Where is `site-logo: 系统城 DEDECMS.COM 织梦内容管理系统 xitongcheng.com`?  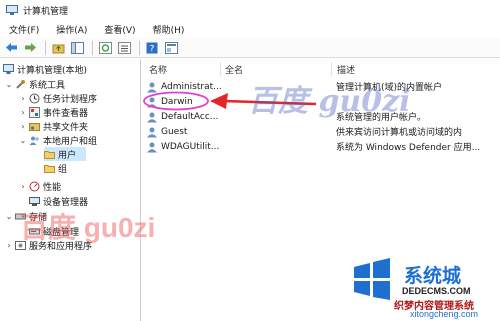
site-logo: 系统城 DEDECMS.COM 织梦内容管理系统 xitongcheng.com is located at coordinates (425, 288).